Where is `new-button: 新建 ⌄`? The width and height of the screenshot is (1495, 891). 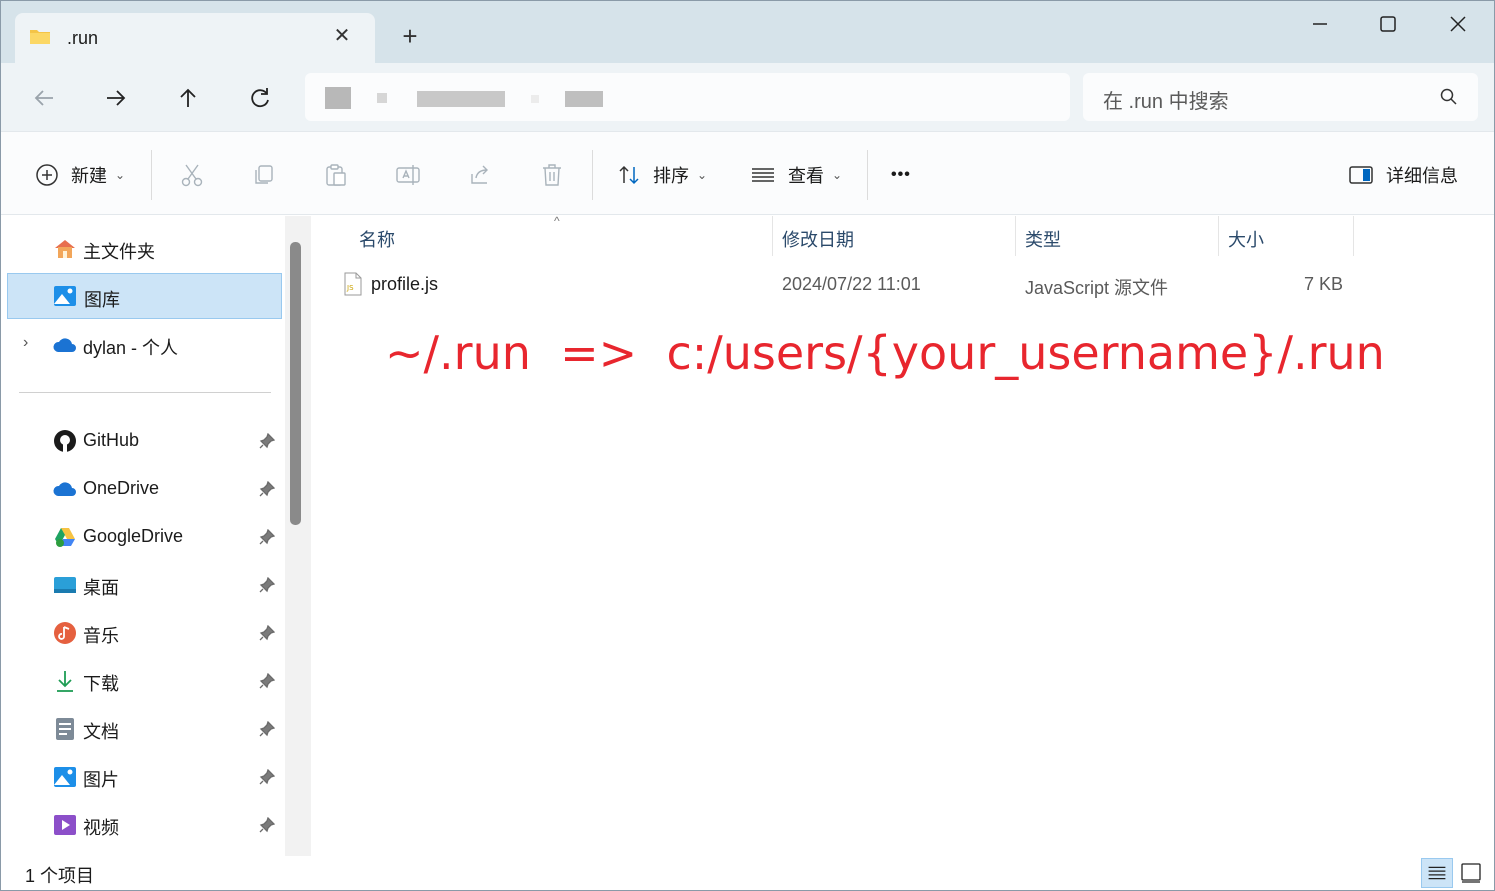 new-button: 新建 ⌄ is located at coordinates (80, 175).